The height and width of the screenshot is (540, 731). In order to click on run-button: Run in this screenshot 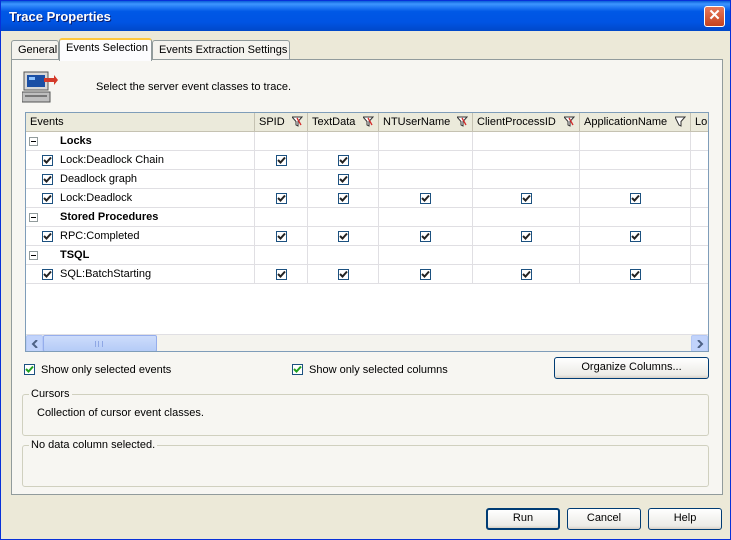, I will do `click(523, 519)`.